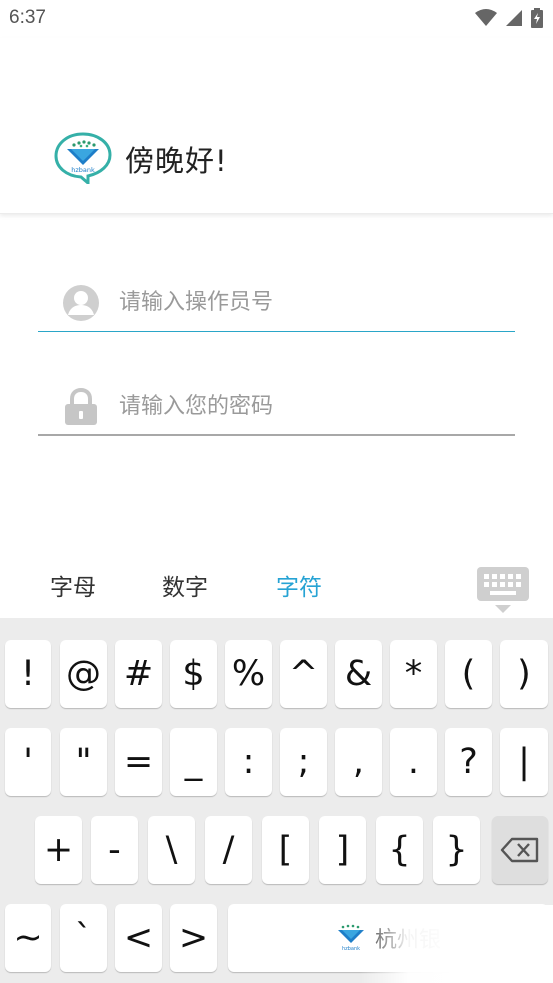  Describe the element at coordinates (456, 850) in the screenshot. I see `key: }` at that location.